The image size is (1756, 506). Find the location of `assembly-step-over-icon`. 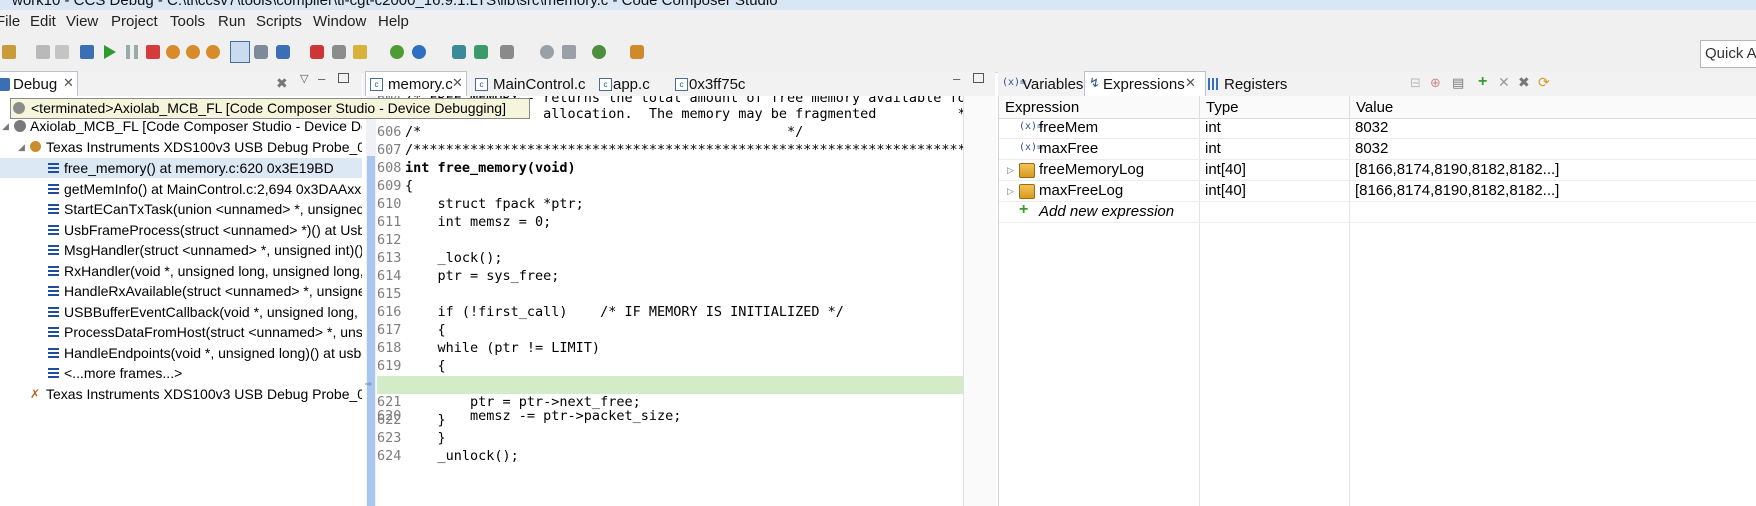

assembly-step-over-icon is located at coordinates (481, 52).